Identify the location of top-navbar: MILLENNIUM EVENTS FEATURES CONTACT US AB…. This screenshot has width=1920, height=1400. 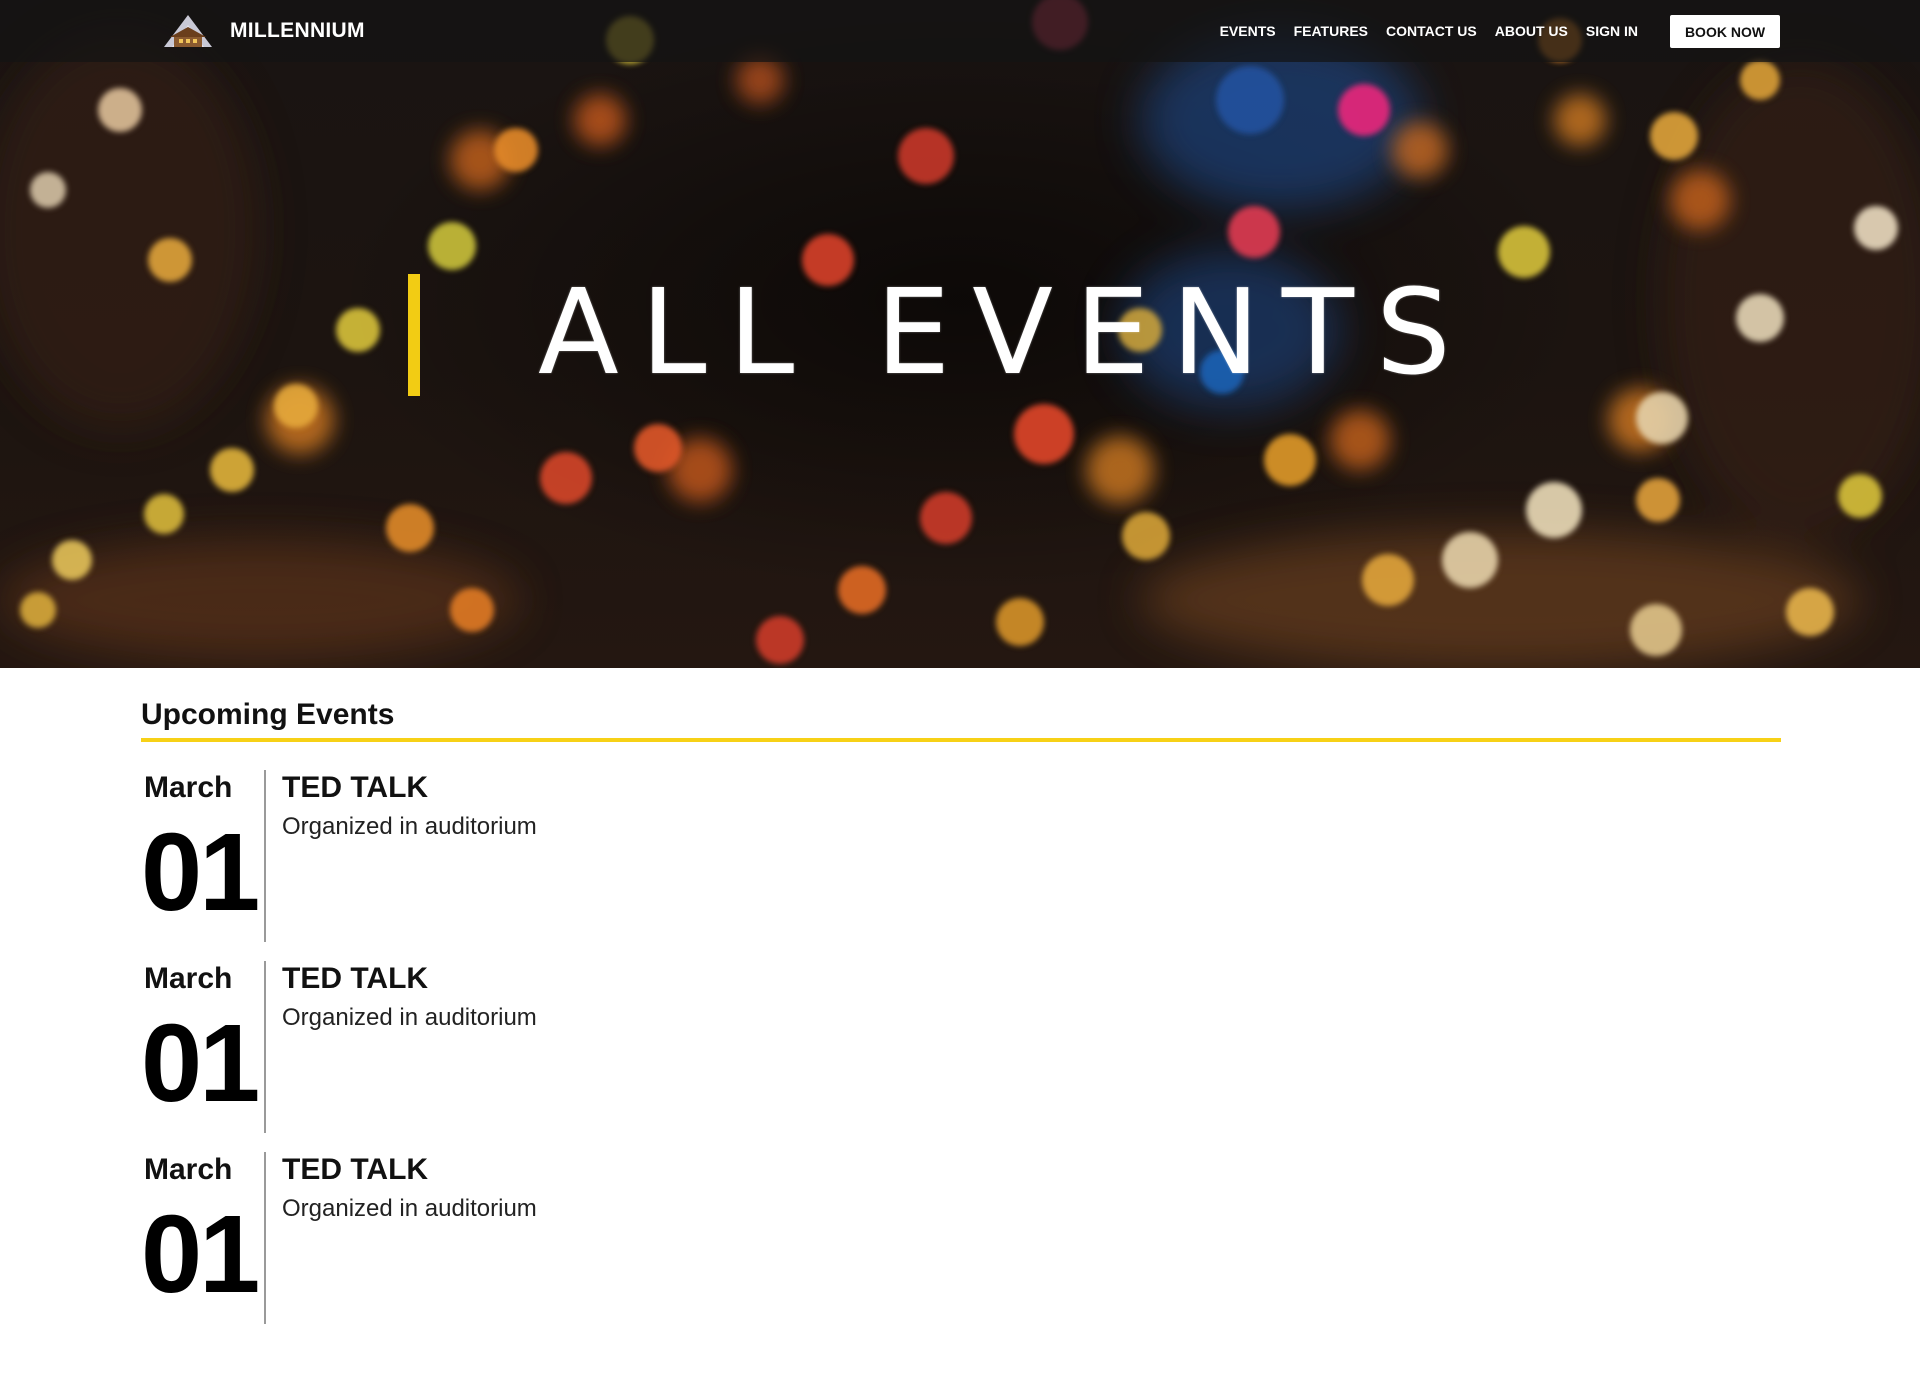
(960, 31).